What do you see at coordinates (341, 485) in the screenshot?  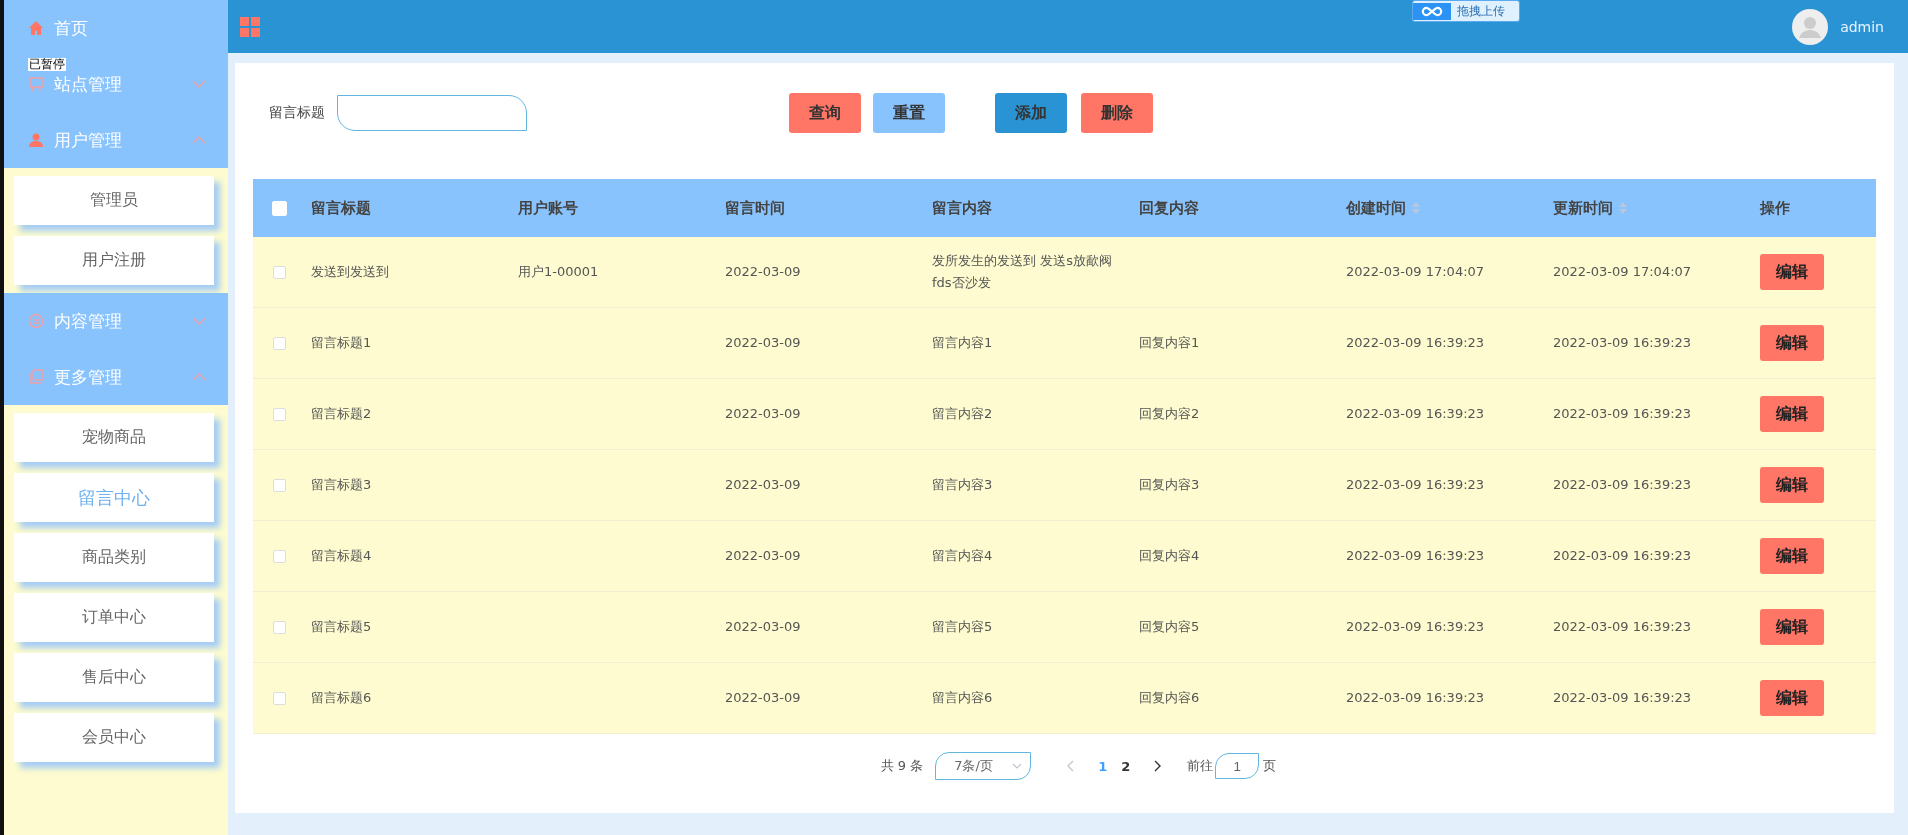 I see `table-cell-text: 留言标题3` at bounding box center [341, 485].